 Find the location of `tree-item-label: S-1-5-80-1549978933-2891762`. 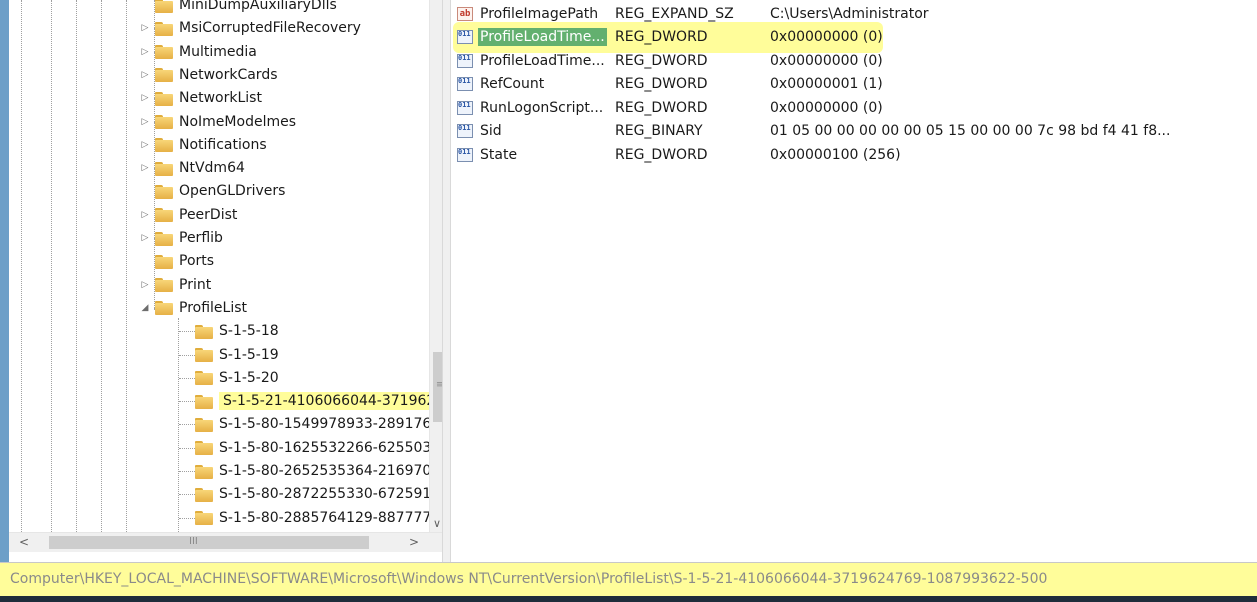

tree-item-label: S-1-5-80-1549978933-2891762 is located at coordinates (330, 424).